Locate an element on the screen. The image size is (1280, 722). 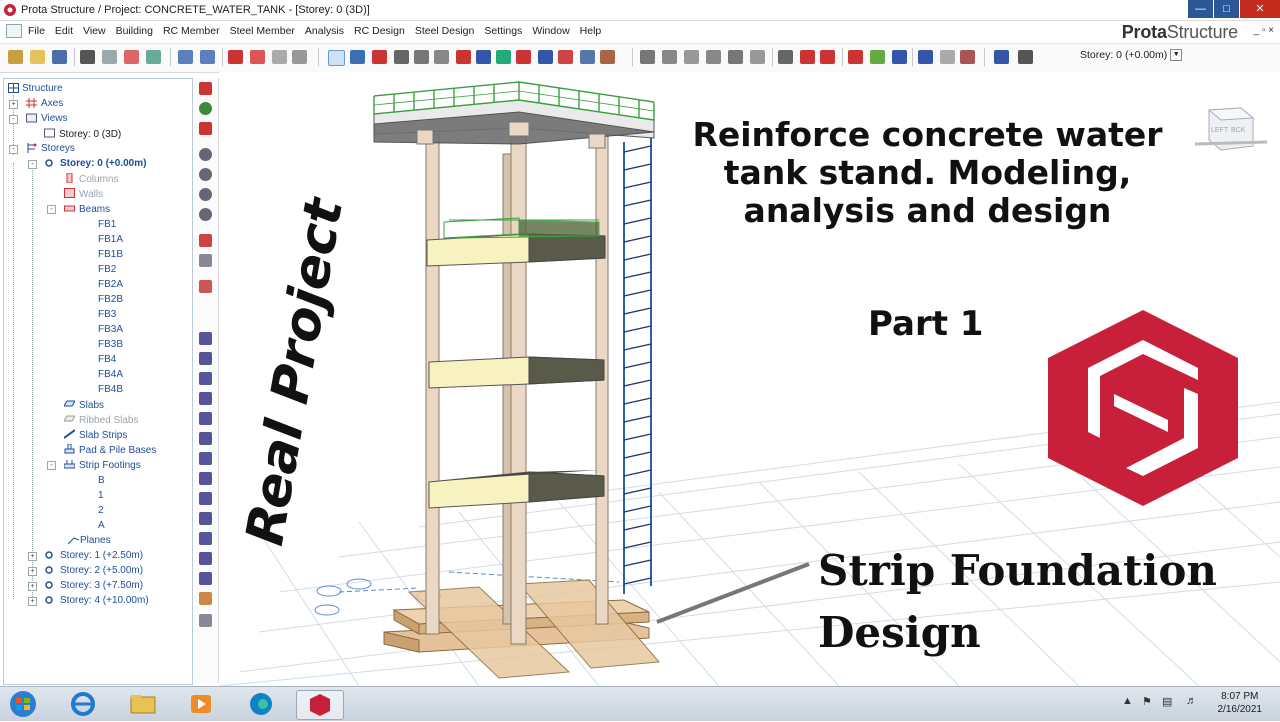
select-pointer-icon is located at coordinates (336, 58).